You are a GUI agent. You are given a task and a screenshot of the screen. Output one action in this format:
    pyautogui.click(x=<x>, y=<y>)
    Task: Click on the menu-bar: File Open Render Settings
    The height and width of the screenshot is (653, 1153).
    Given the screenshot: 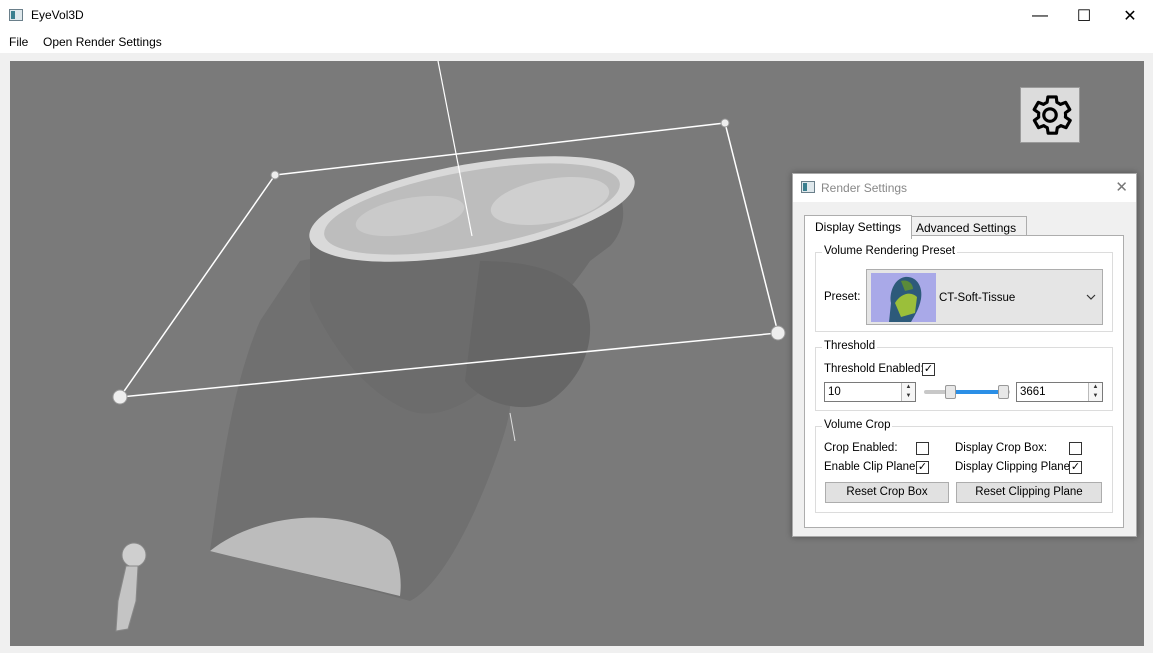 What is the action you would take?
    pyautogui.click(x=576, y=42)
    